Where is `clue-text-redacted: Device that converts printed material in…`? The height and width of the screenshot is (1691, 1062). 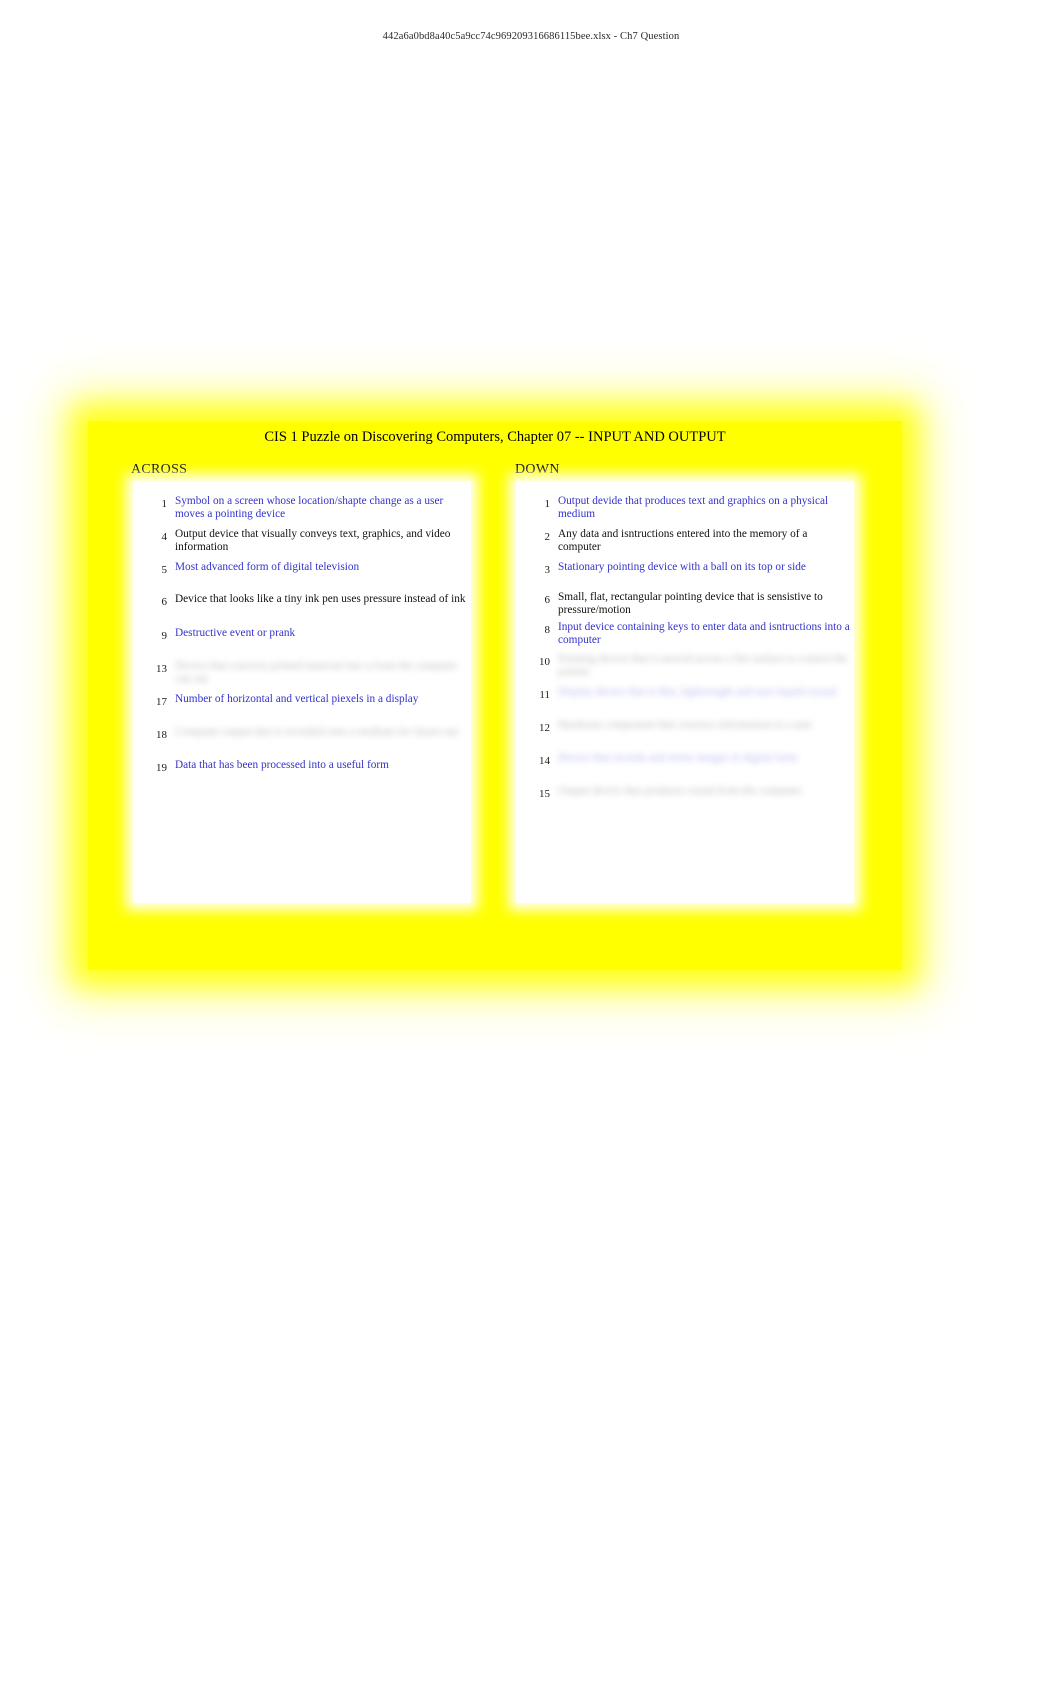
clue-text-redacted: Device that converts printed material in… is located at coordinates (316, 672).